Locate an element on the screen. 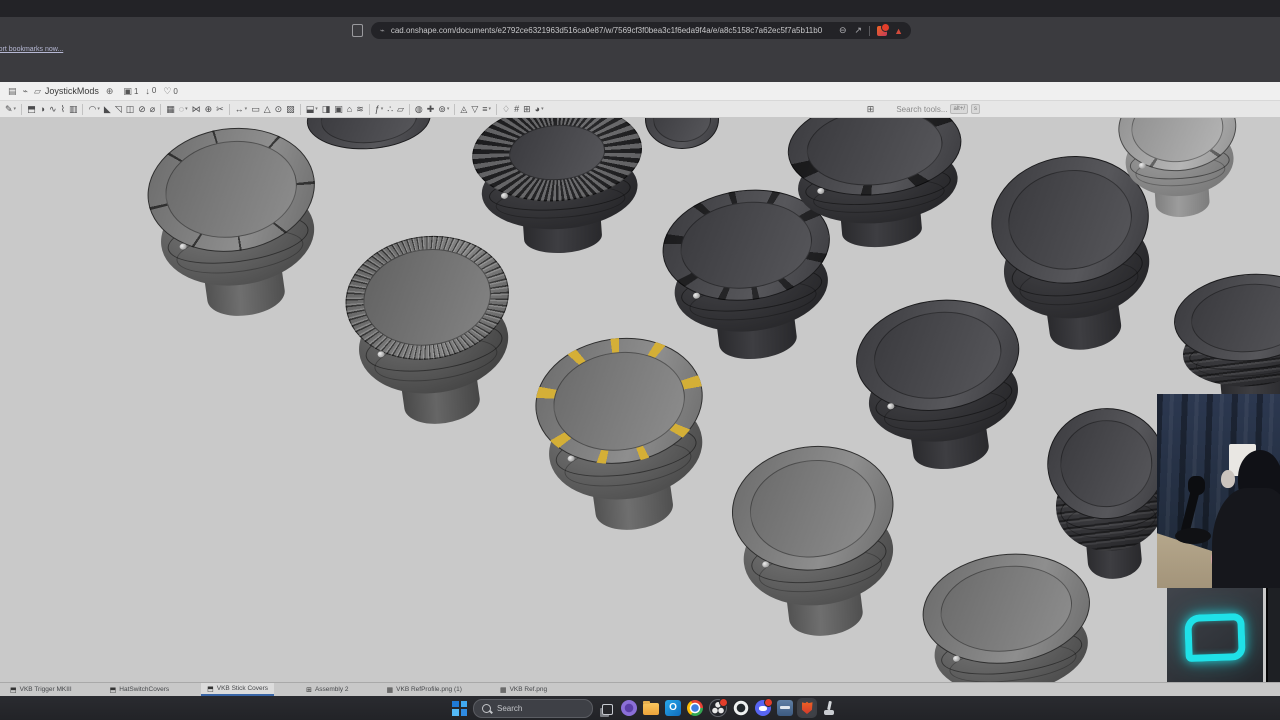 The height and width of the screenshot is (720, 1280). mirror-tool-icon: ⋈ is located at coordinates (196, 109).